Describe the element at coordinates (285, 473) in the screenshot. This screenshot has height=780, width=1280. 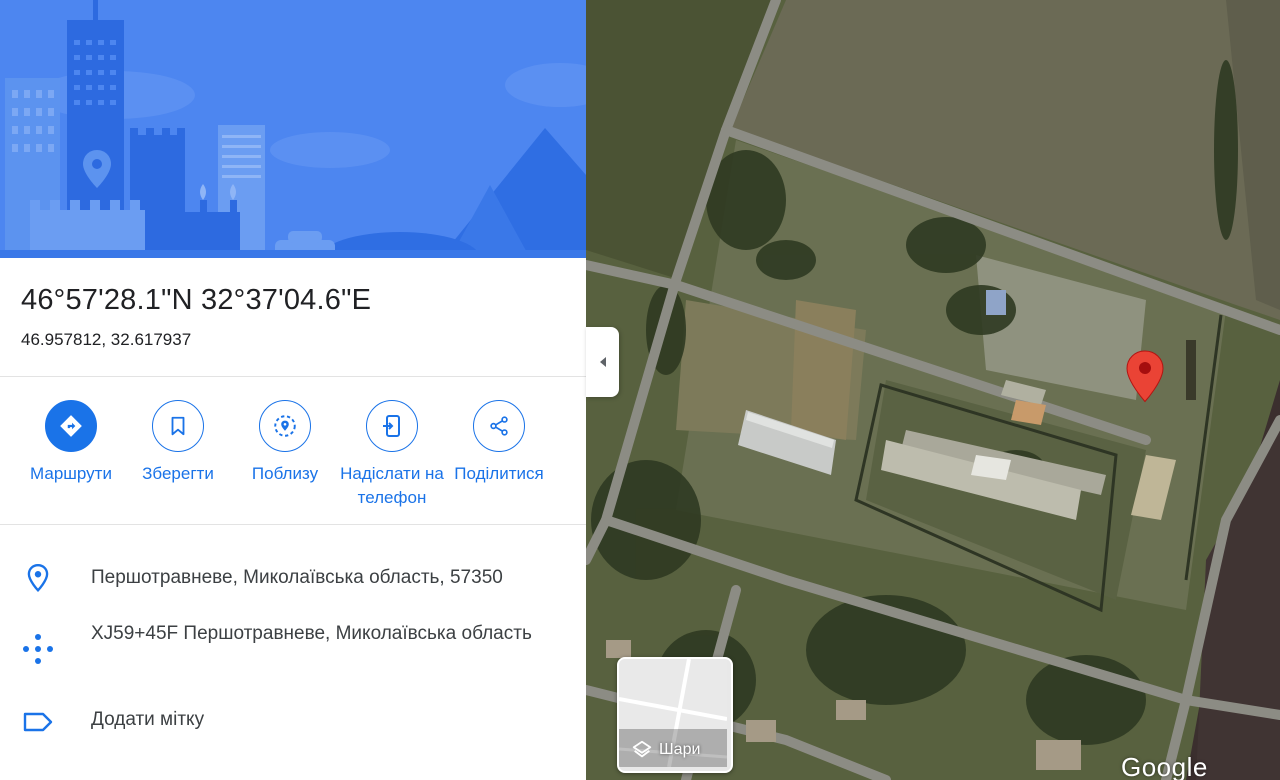
I see `nearby-label: Поблизу` at that location.